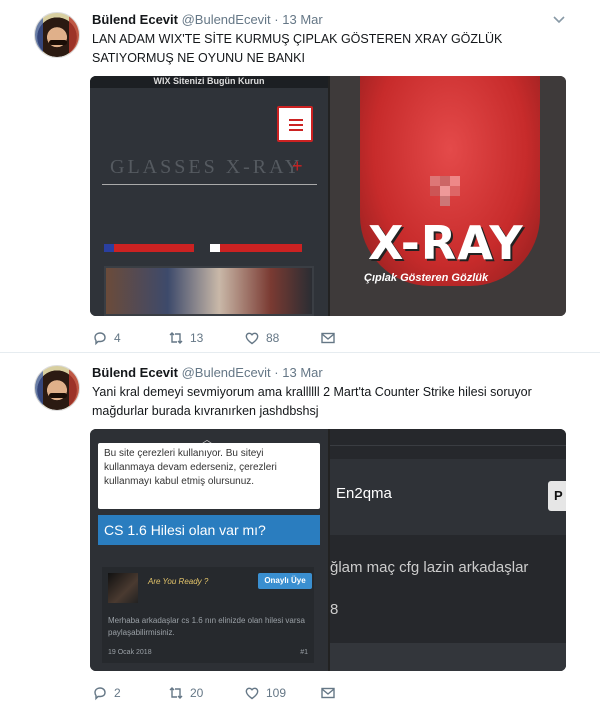  Describe the element at coordinates (222, 338) in the screenshot. I see `tweet-actions: 4 13 88` at that location.